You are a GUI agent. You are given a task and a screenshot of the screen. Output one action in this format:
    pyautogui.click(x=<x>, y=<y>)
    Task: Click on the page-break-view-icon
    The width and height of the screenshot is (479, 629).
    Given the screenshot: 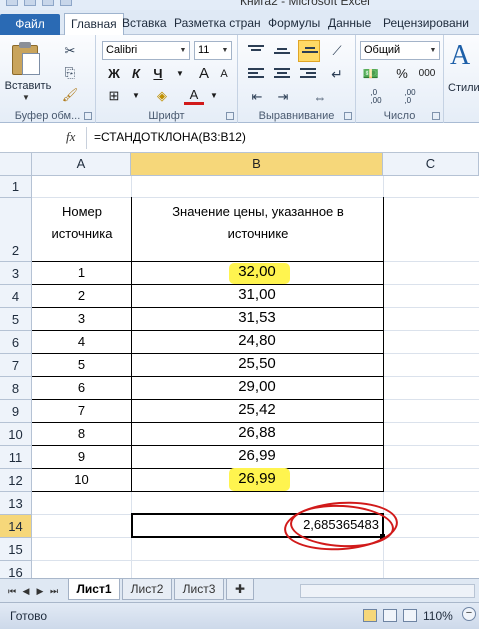 What is the action you would take?
    pyautogui.click(x=410, y=615)
    